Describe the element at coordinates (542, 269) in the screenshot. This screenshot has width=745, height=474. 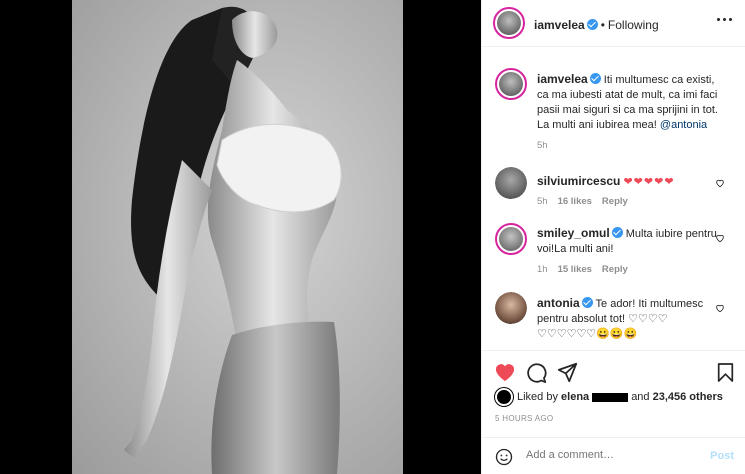
I see `comment-time: 1h` at that location.